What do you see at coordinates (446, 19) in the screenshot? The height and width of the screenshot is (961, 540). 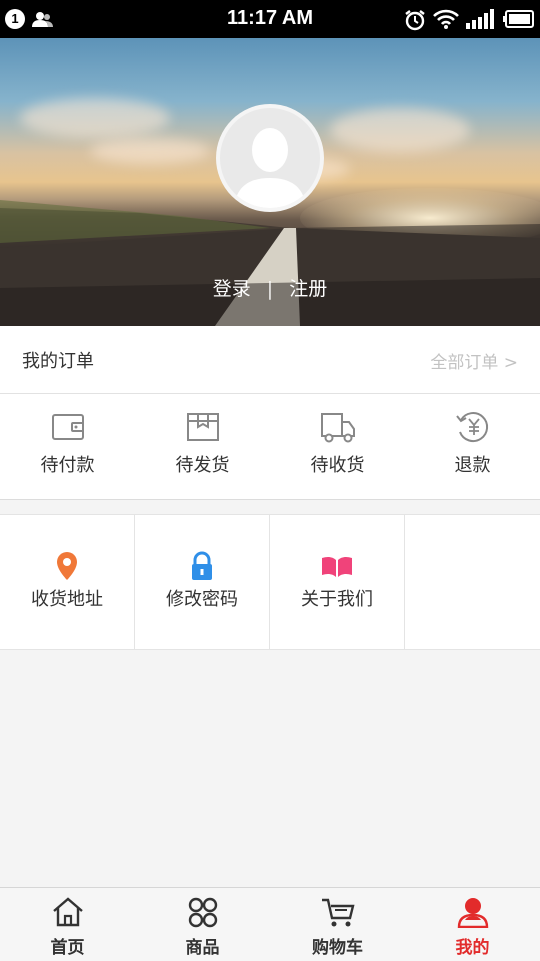 I see `wifi-icon` at bounding box center [446, 19].